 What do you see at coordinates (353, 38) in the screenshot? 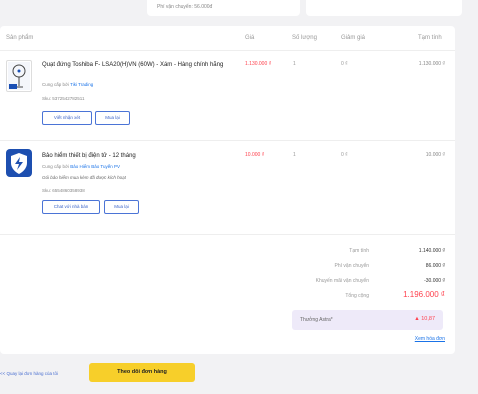
I see `col-discount: Giảm giá` at bounding box center [353, 38].